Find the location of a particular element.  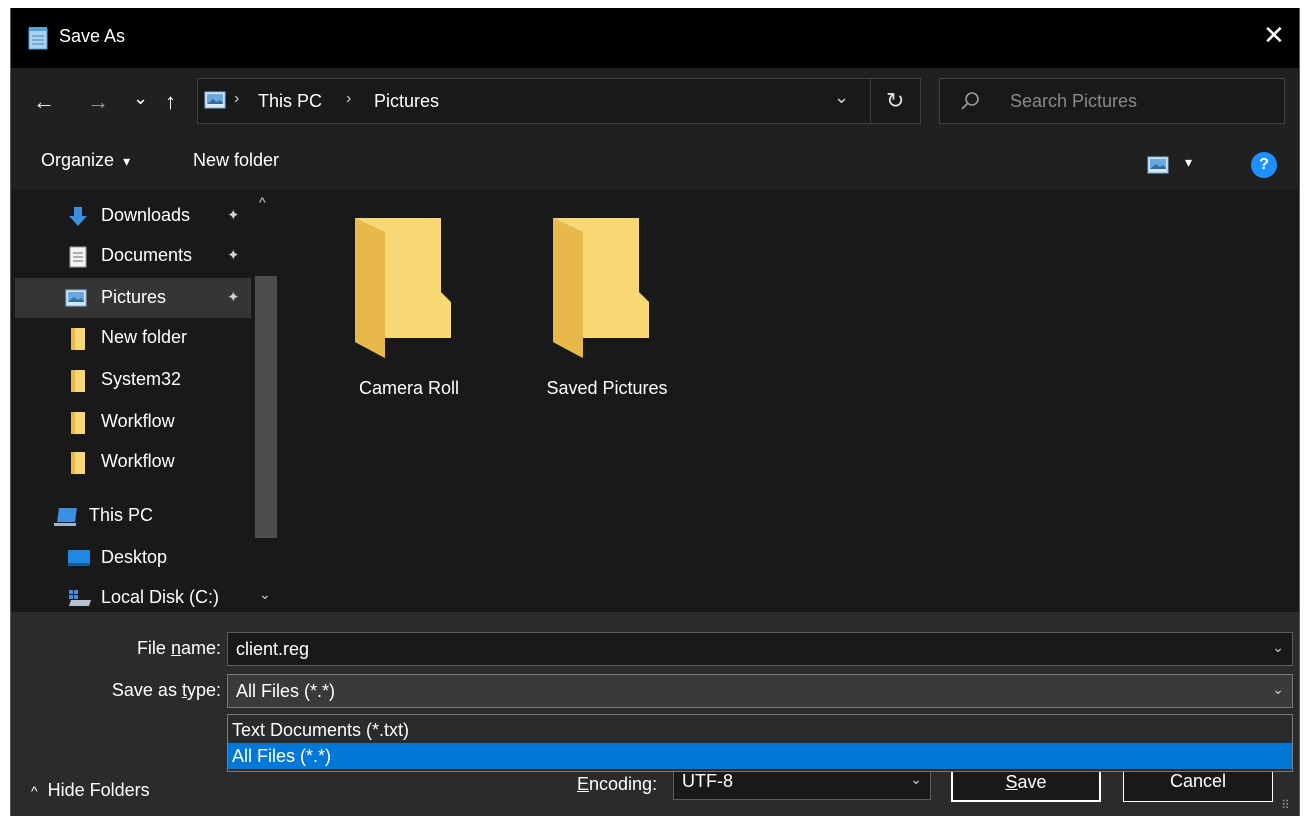

search-icon is located at coordinates (970, 101).